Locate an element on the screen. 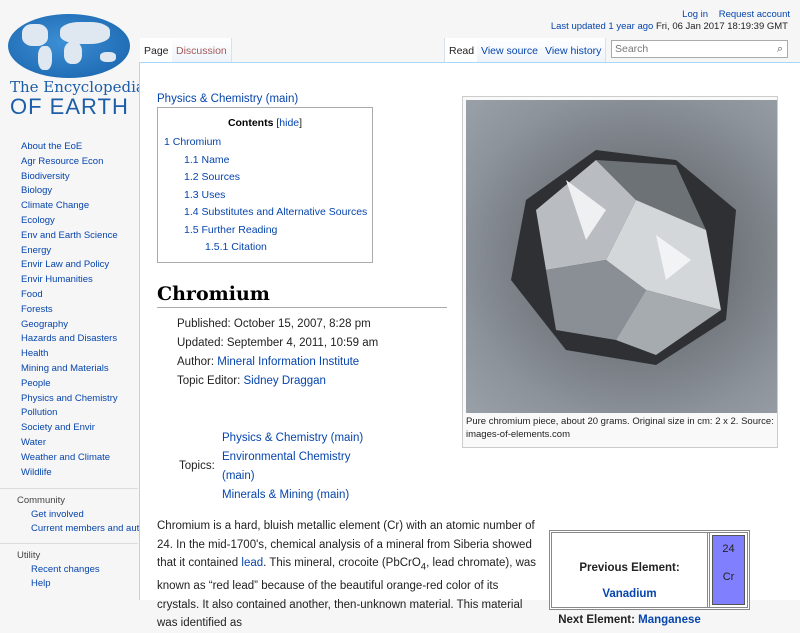 The image size is (800, 633). toc-entry: 1.3 Uses is located at coordinates (265, 196).